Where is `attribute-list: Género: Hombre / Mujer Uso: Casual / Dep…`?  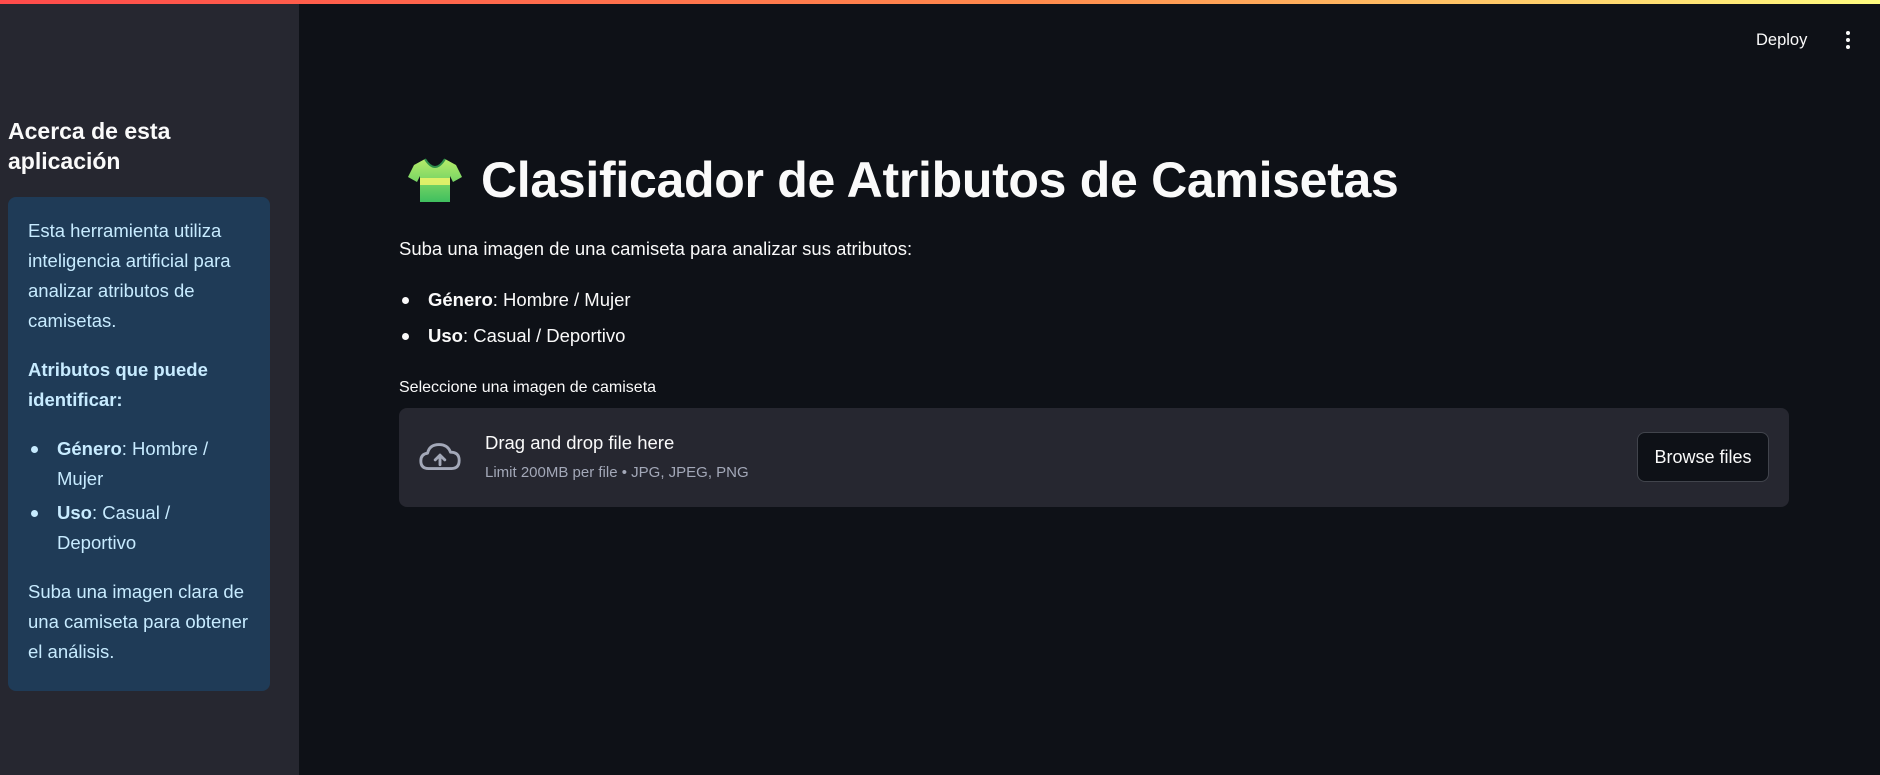 attribute-list: Género: Hombre / Mujer Uso: Casual / Dep… is located at coordinates (515, 321).